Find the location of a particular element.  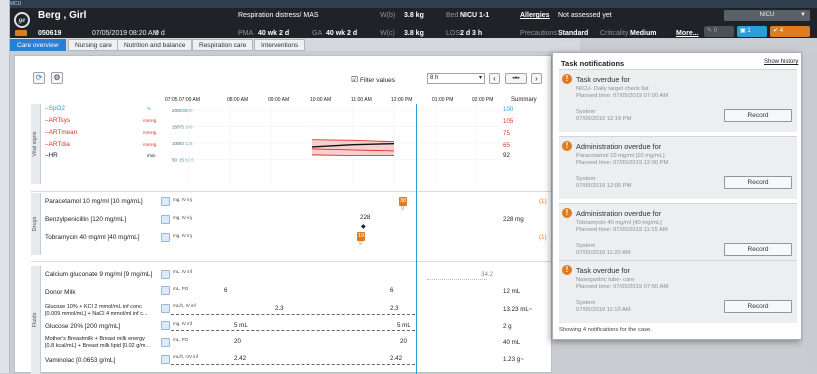

tasks-count: 4 is located at coordinates (781, 31).